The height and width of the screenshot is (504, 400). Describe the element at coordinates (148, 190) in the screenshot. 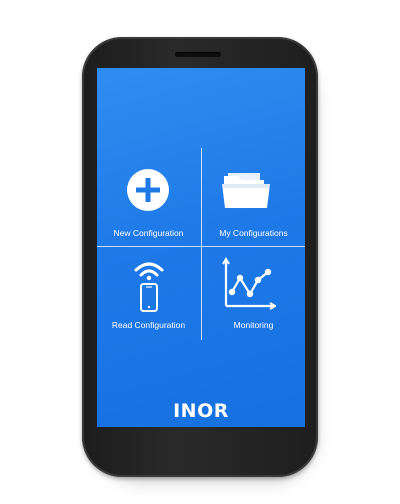

I see `plus-circle-icon` at that location.